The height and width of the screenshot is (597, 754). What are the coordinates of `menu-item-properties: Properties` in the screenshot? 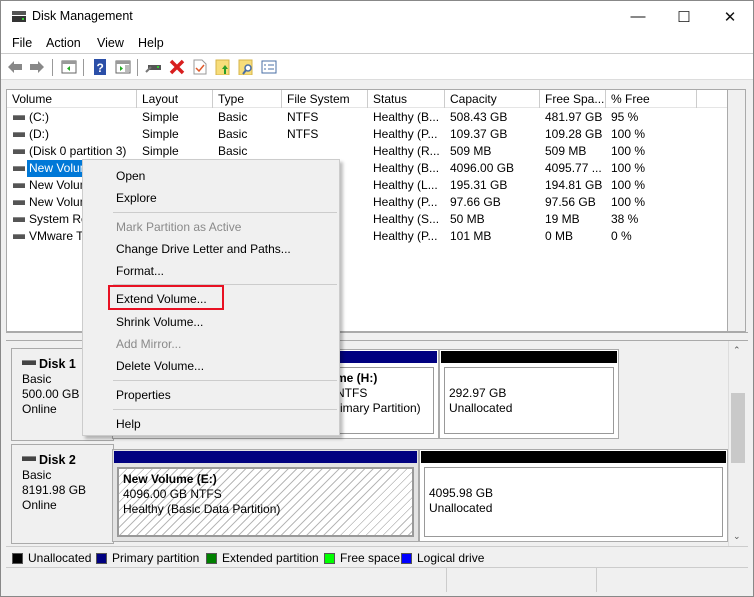 It's located at (143, 395).